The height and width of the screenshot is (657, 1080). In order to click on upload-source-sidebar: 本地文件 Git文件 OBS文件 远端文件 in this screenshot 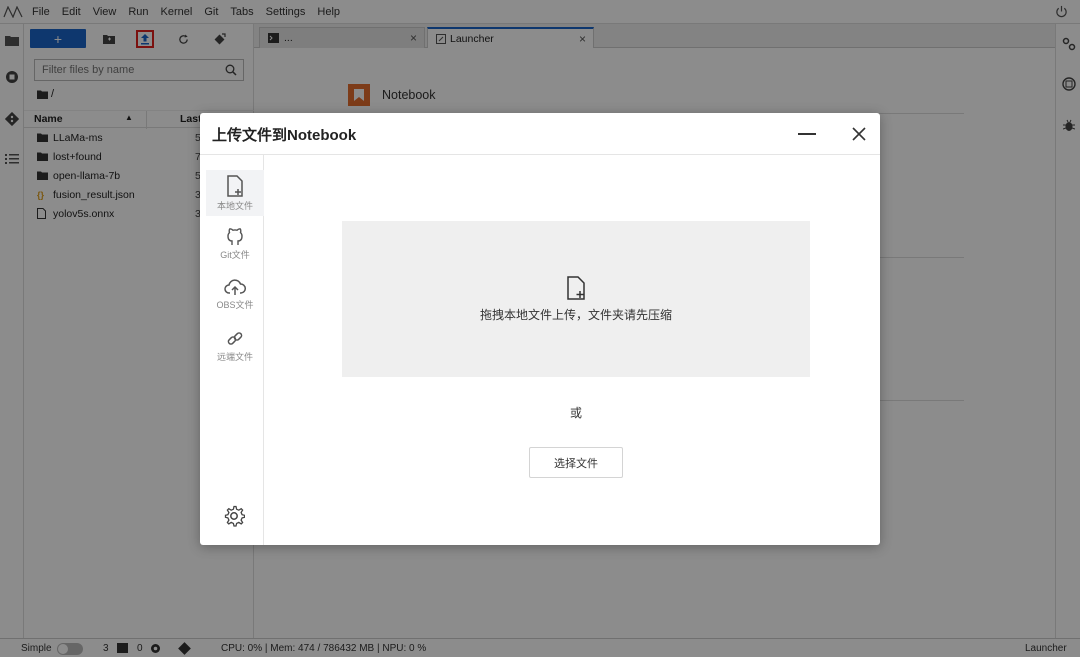, I will do `click(232, 350)`.